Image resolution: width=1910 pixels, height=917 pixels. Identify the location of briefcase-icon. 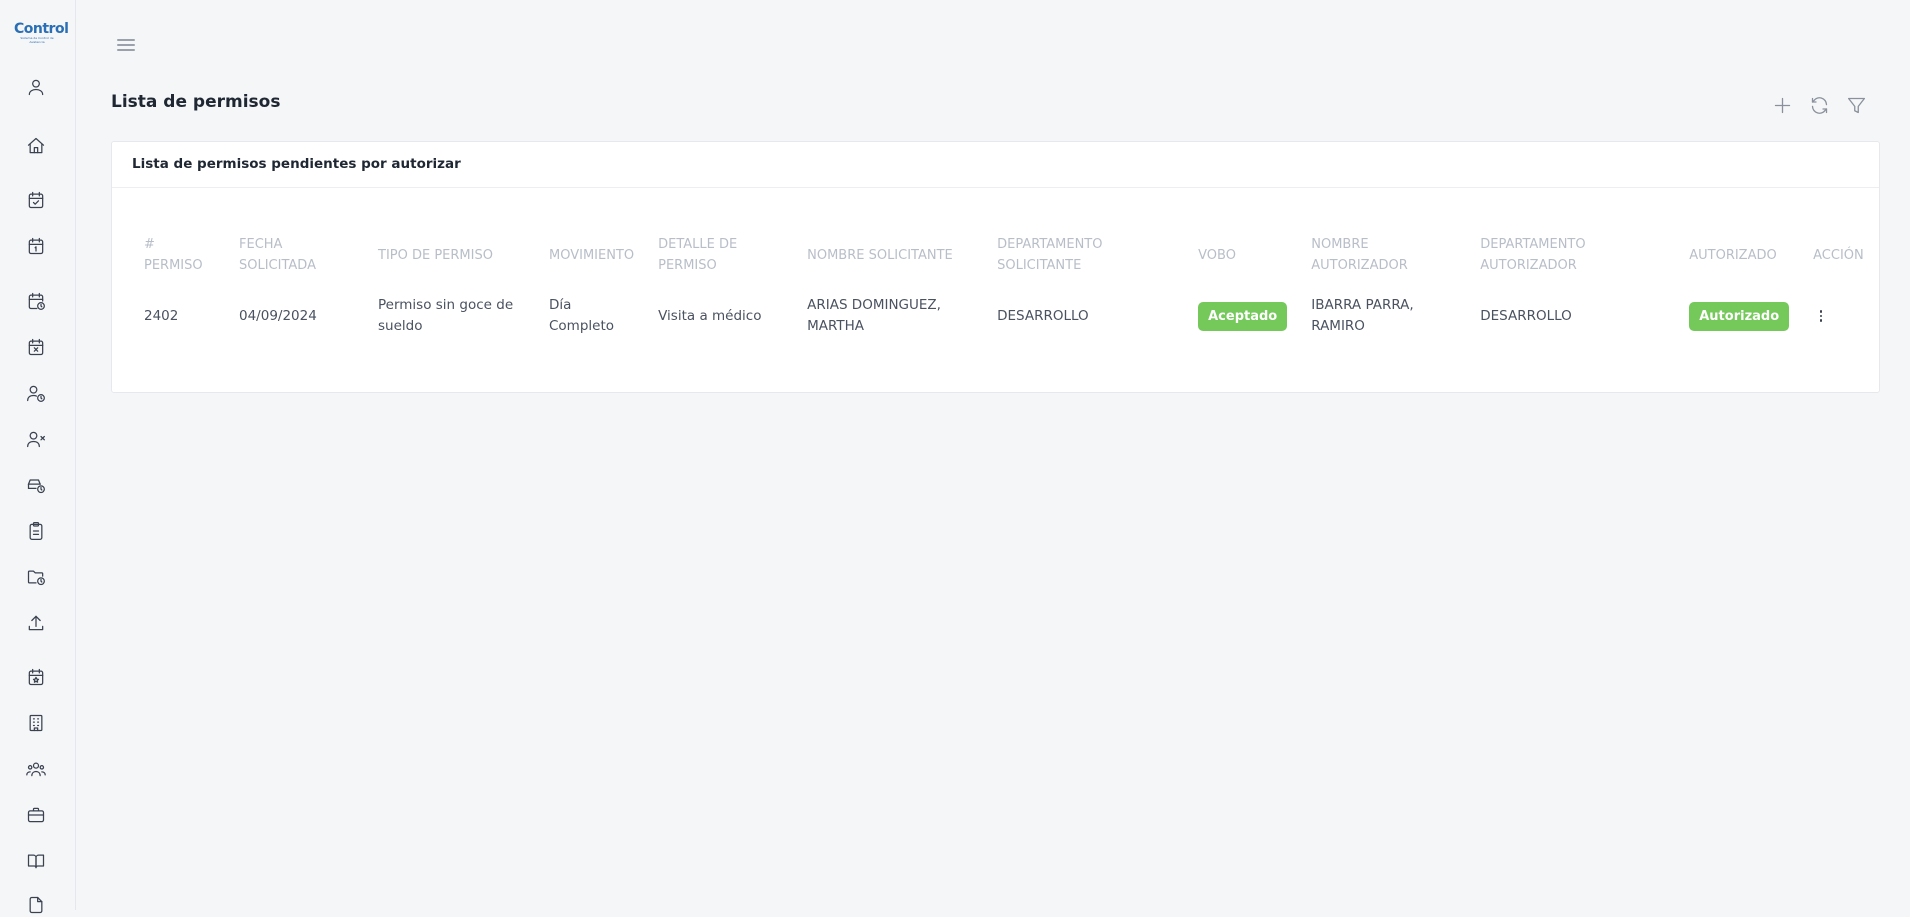
(36, 815).